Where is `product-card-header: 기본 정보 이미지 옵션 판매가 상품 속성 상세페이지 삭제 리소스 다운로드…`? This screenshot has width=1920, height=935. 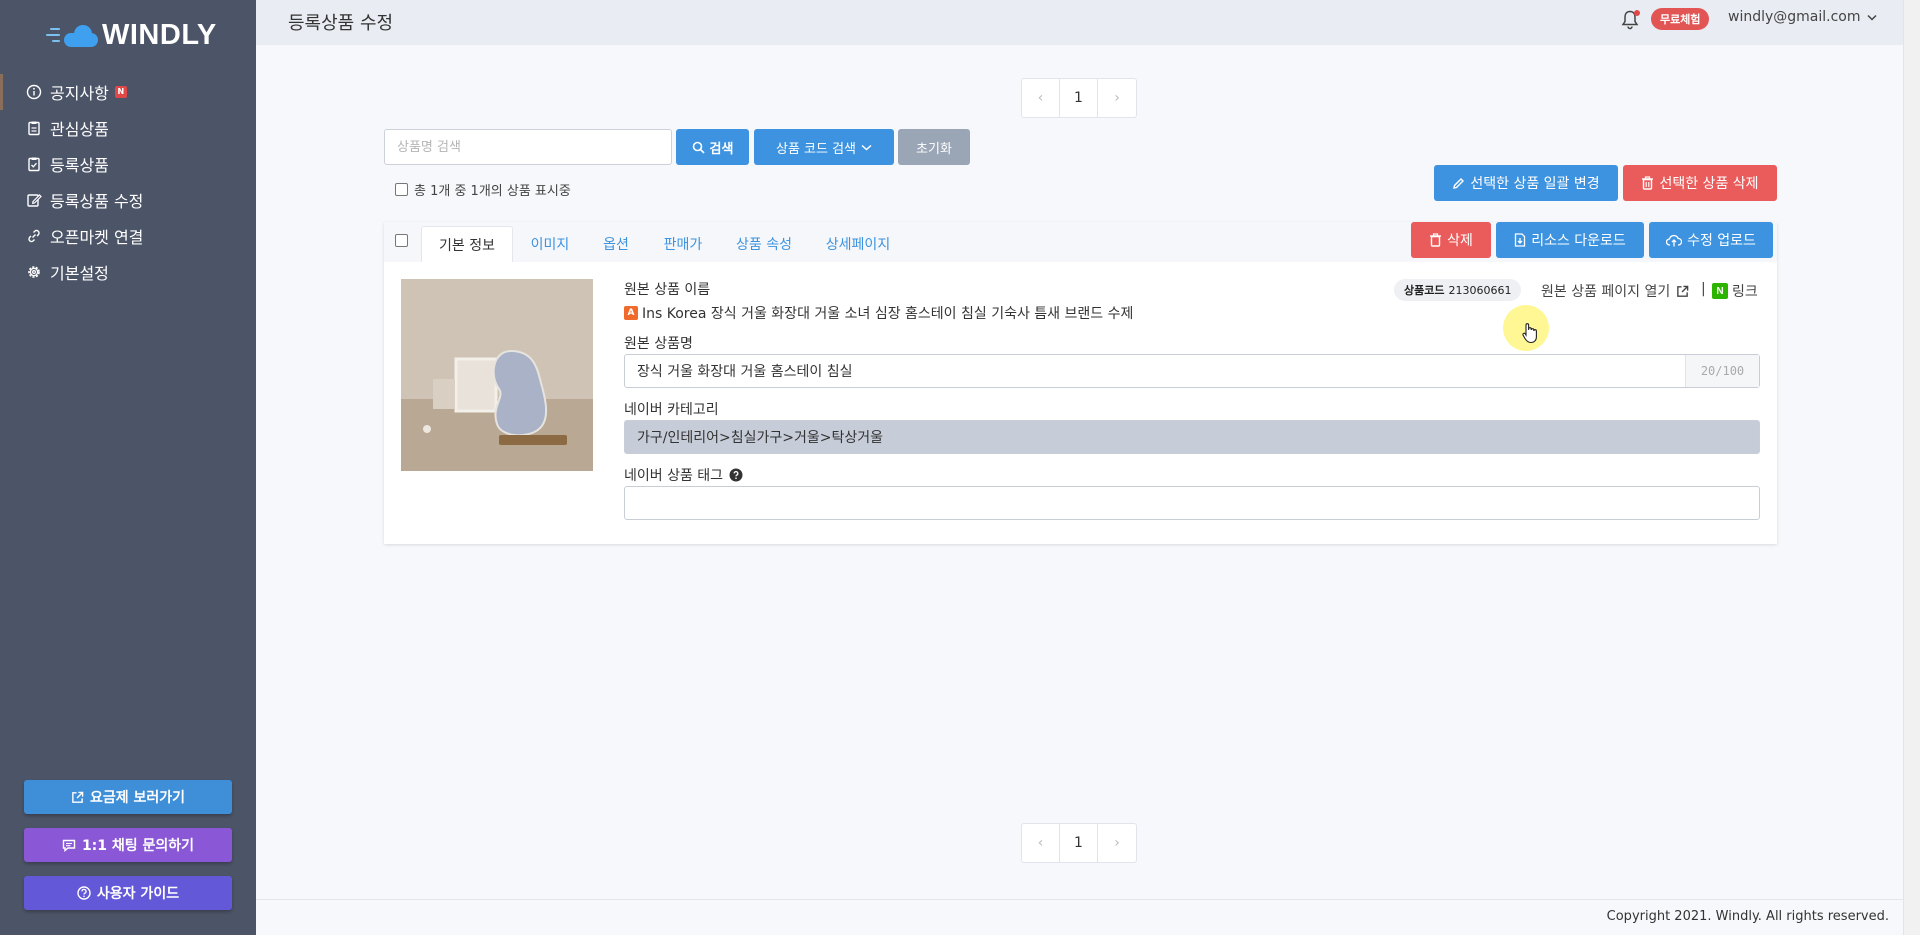
product-card-header: 기본 정보 이미지 옵션 판매가 상품 속성 상세페이지 삭제 리소스 다운로드… is located at coordinates (1080, 242).